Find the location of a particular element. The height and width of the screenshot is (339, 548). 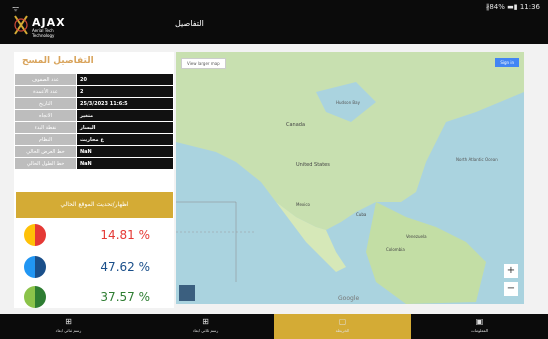

map-label: Mexico is located at coordinates (303, 204).